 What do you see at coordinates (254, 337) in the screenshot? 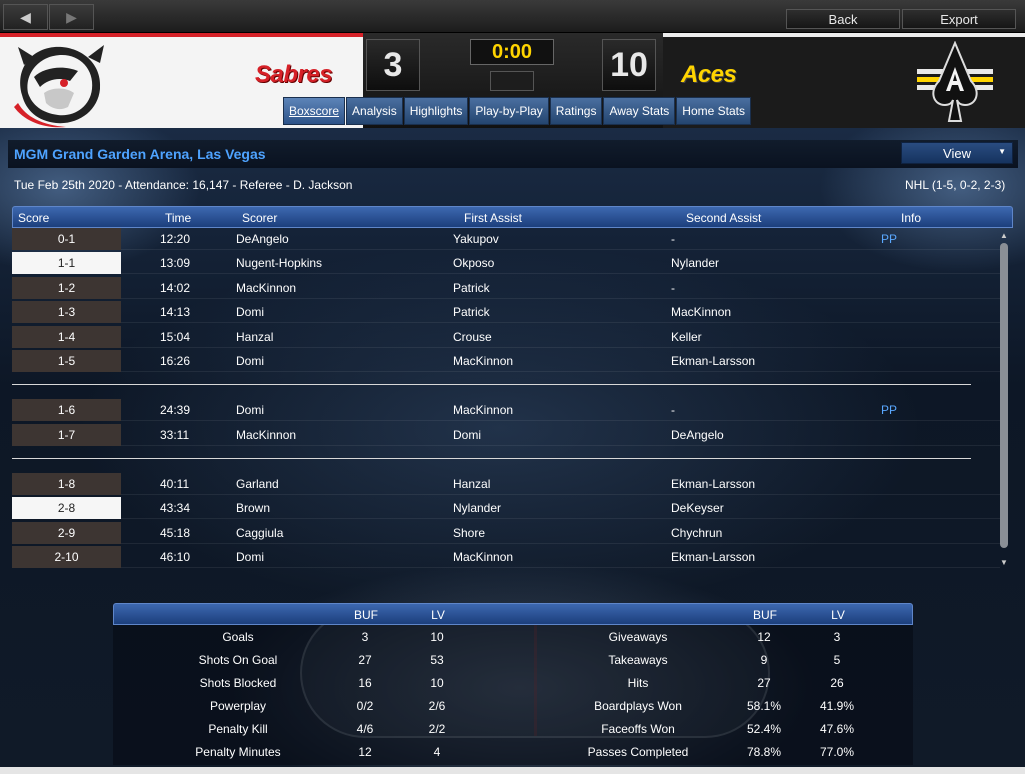
I see `goal-scorer: Hanzal` at bounding box center [254, 337].